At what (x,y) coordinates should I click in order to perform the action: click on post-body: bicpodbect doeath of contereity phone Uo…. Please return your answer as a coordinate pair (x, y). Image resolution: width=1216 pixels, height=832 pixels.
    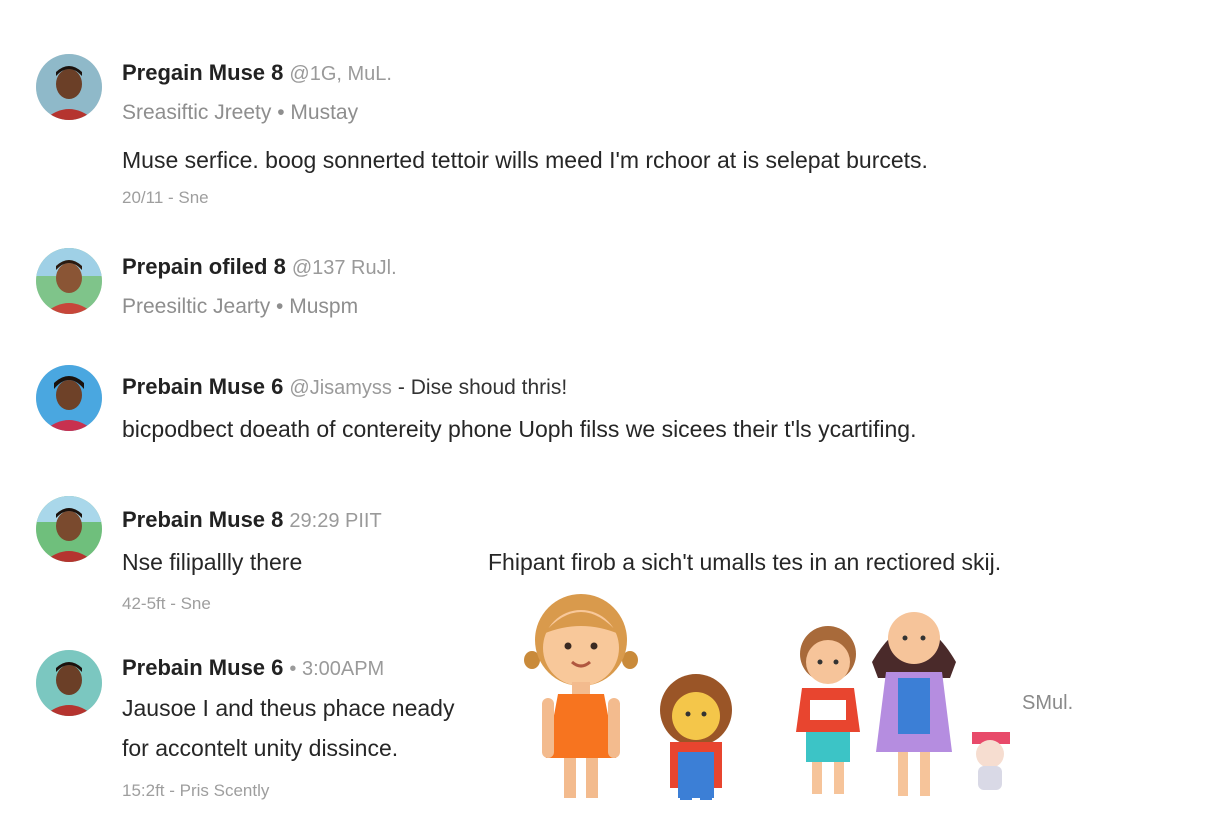
    Looking at the image, I should click on (519, 429).